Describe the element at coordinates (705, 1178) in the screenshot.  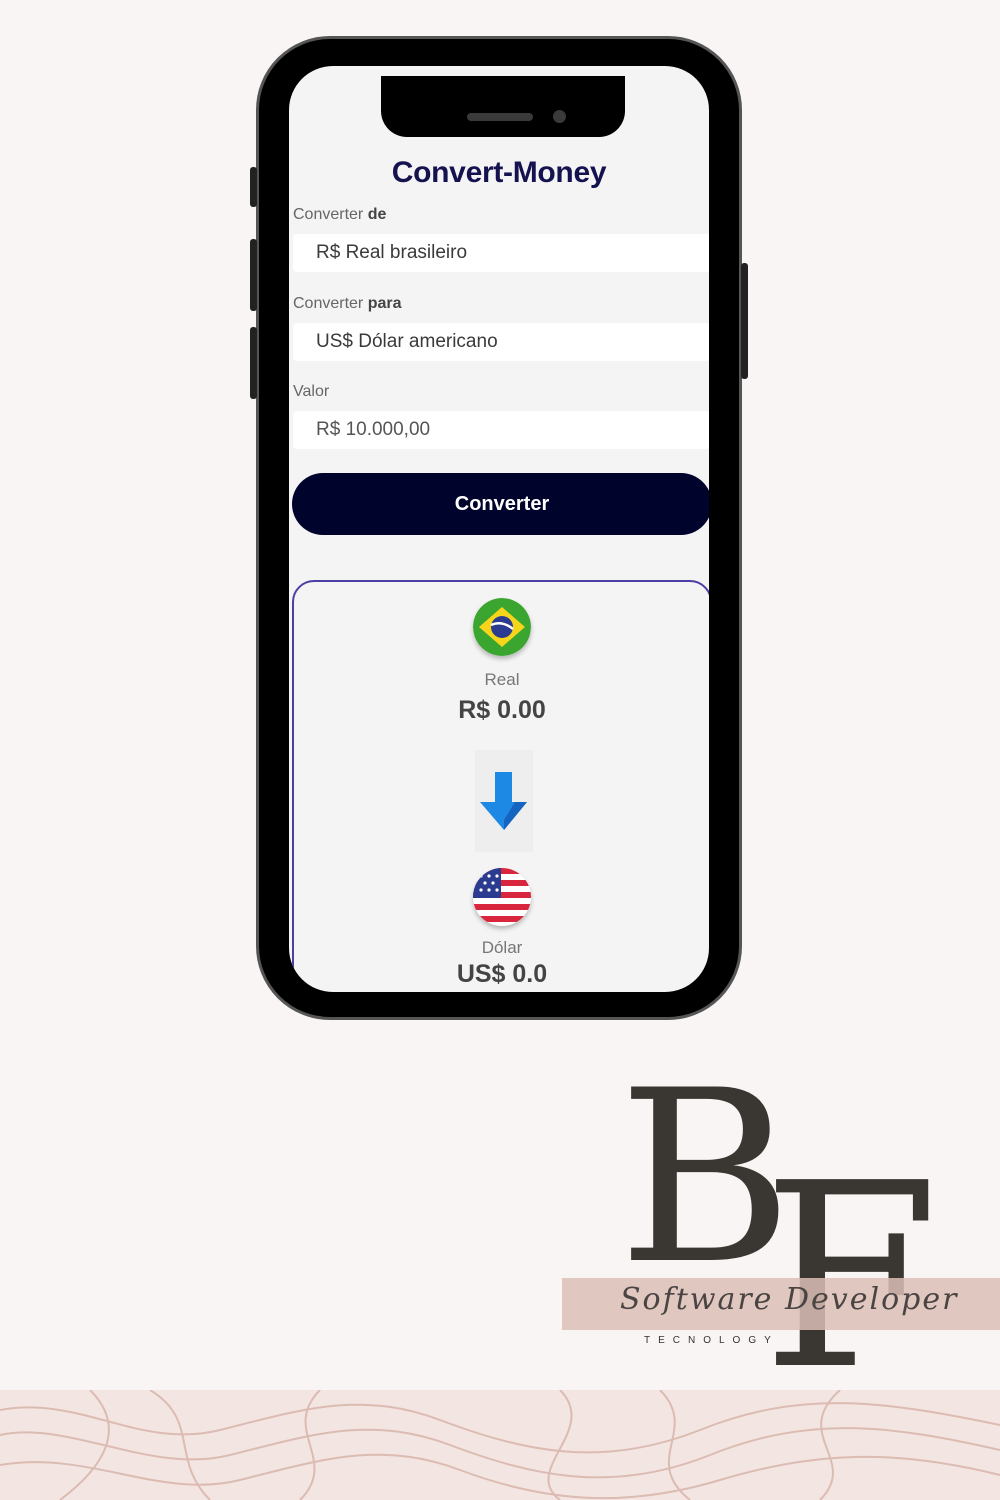
I see `logo-letter-b: B` at that location.